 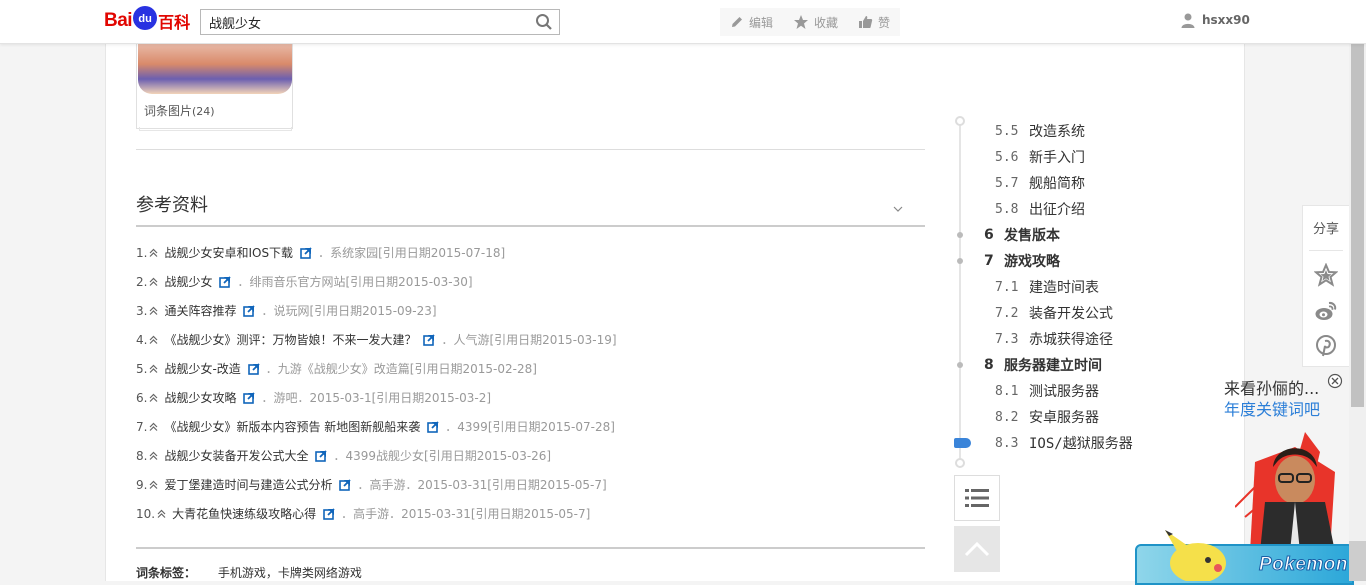 I want to click on tags-divider, so click(x=530, y=548).